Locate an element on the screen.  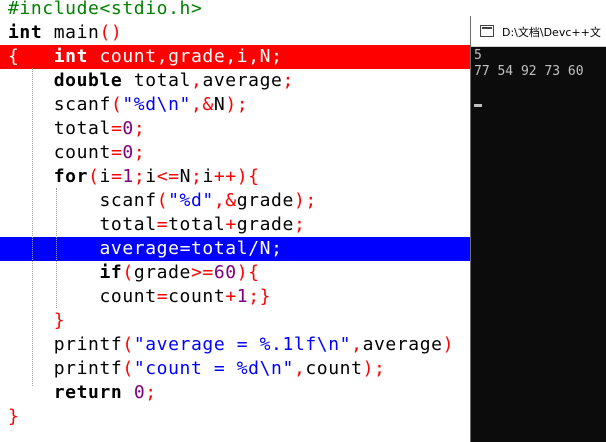
code-line: scanf("%d",&grade); is located at coordinates (162, 201).